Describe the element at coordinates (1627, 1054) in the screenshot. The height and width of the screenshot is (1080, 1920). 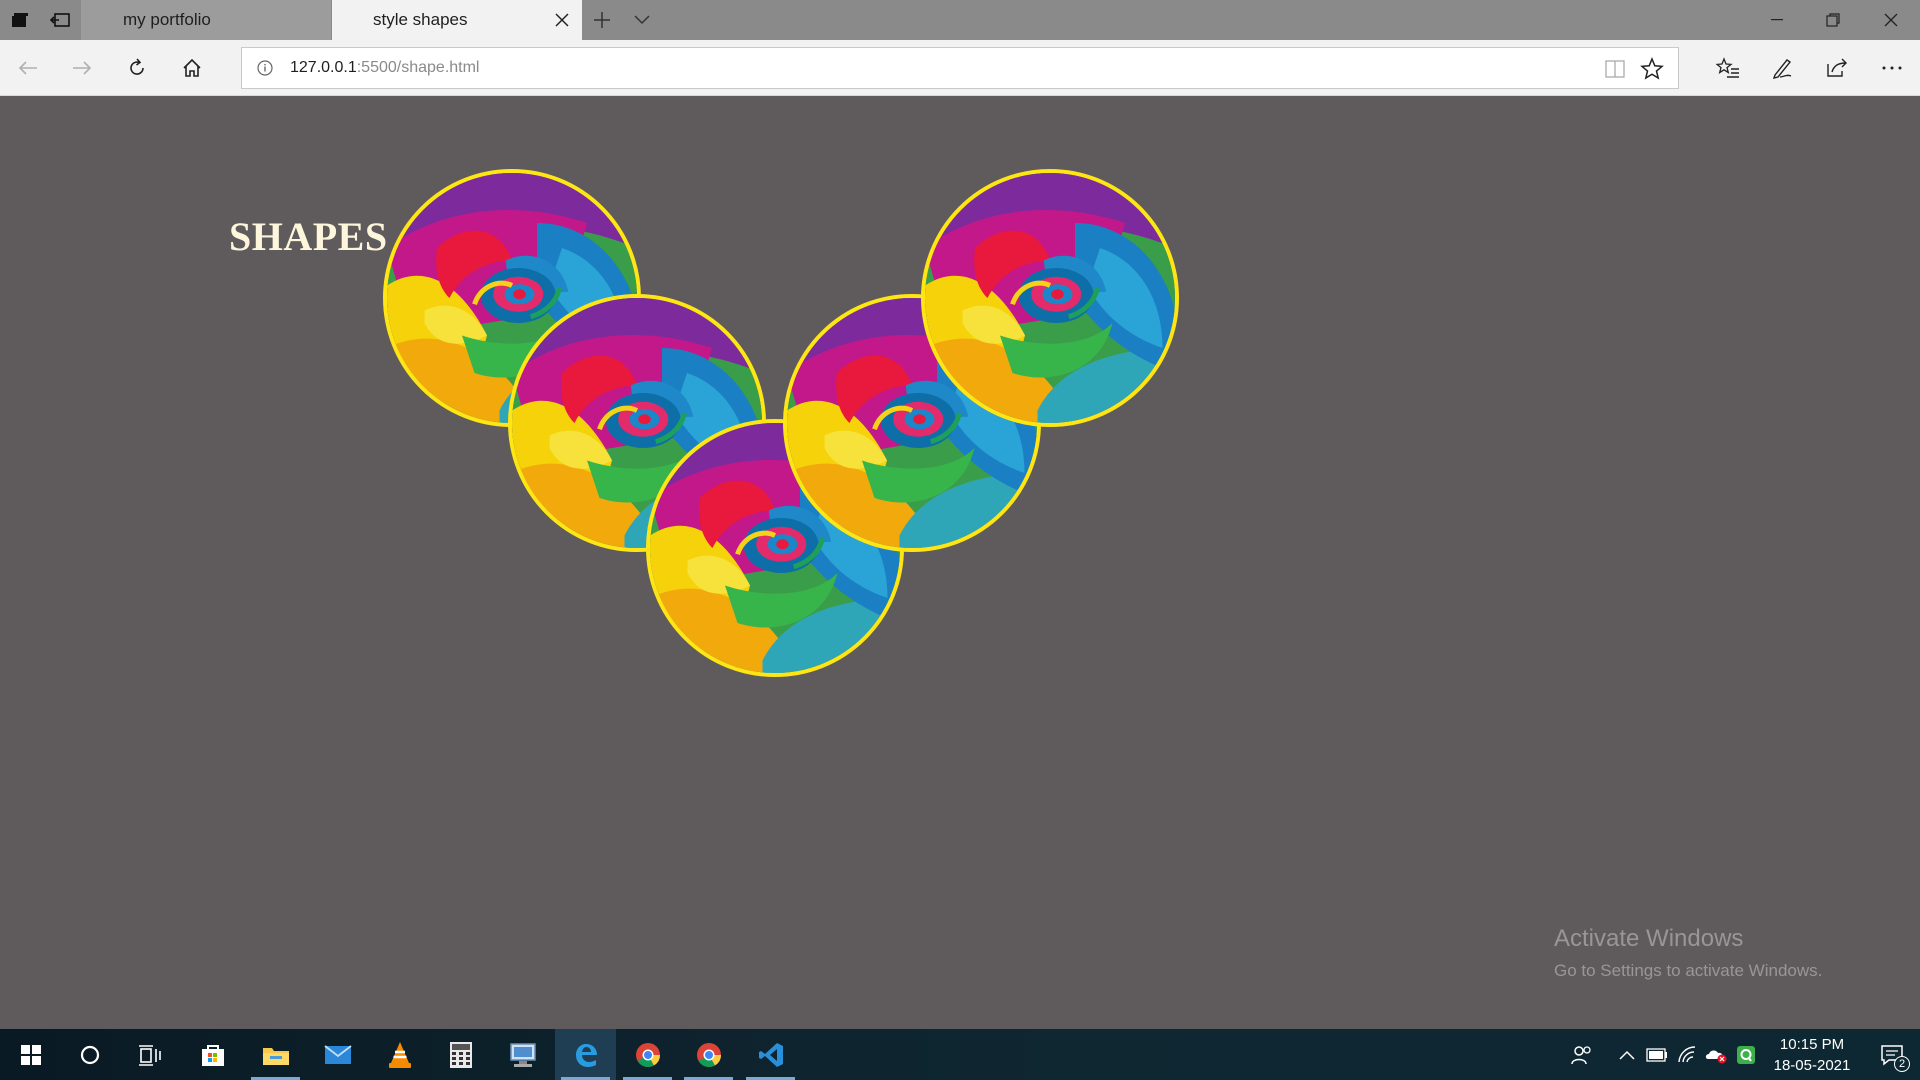
I see `chevron-up-icon` at that location.